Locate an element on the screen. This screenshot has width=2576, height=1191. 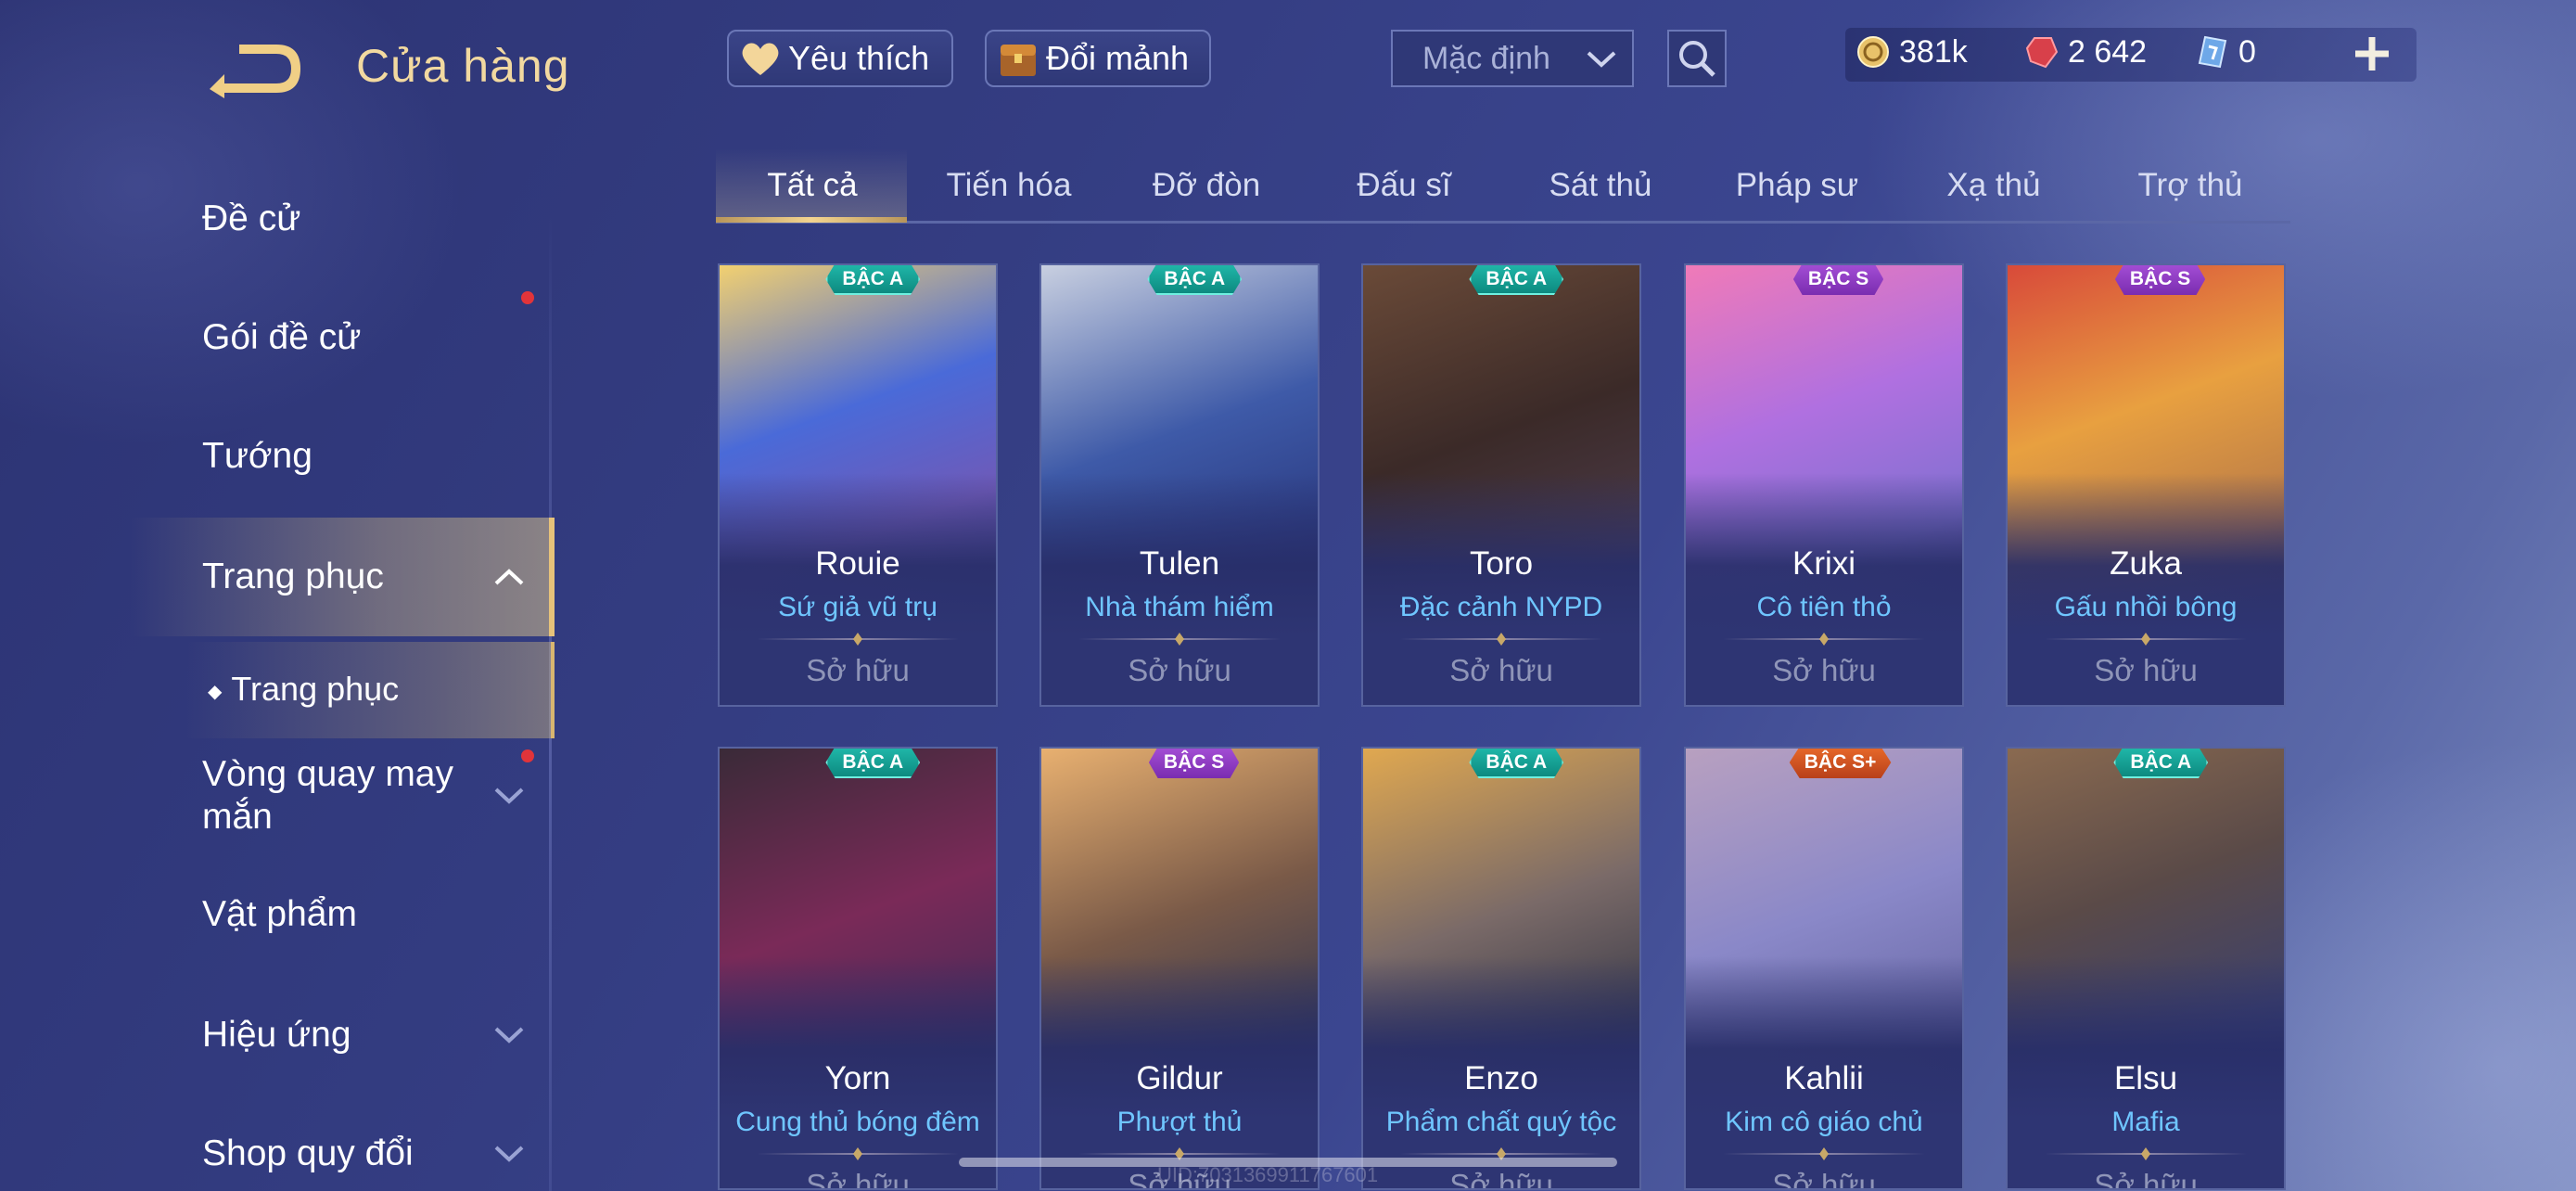
skin-card: BẬC S Krixi Cô tiên thỏ Sở hữu is located at coordinates (1824, 485).